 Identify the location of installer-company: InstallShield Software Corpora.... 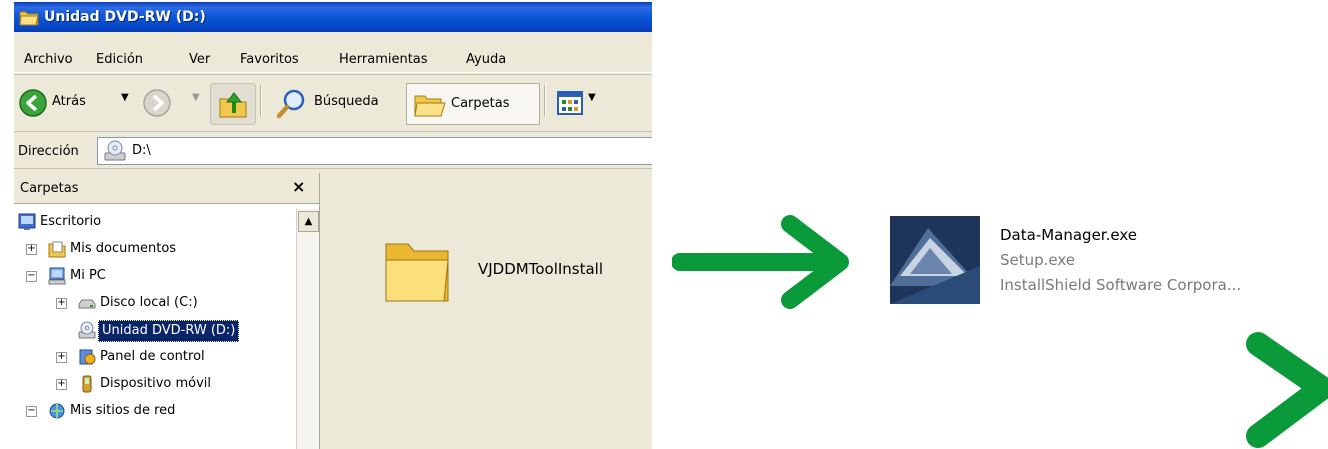
(1121, 285).